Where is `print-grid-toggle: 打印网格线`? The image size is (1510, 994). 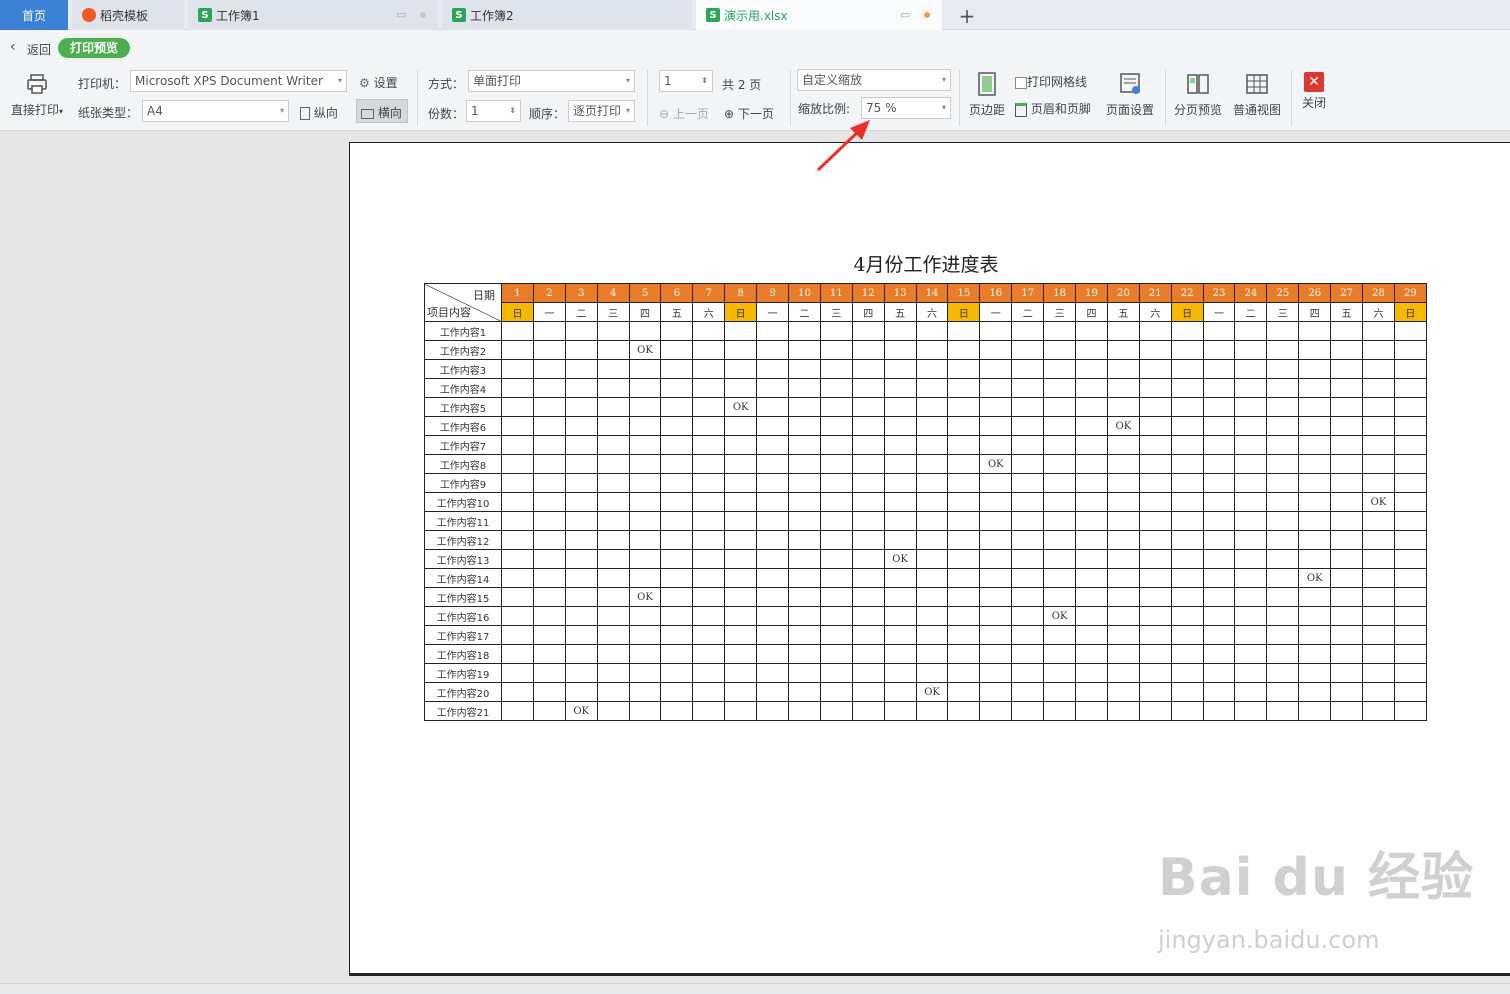 print-grid-toggle: 打印网格线 is located at coordinates (1051, 81).